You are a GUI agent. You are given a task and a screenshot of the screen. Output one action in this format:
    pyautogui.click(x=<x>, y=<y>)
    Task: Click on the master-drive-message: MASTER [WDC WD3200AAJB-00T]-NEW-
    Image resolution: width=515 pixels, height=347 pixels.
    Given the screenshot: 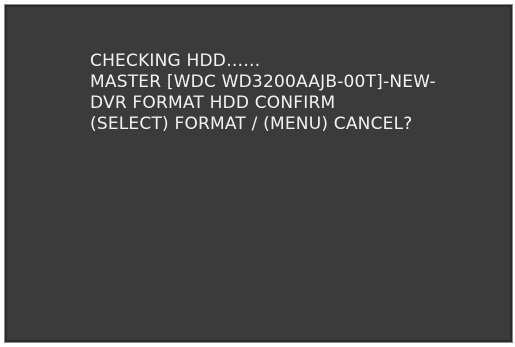 What is the action you would take?
    pyautogui.click(x=263, y=82)
    